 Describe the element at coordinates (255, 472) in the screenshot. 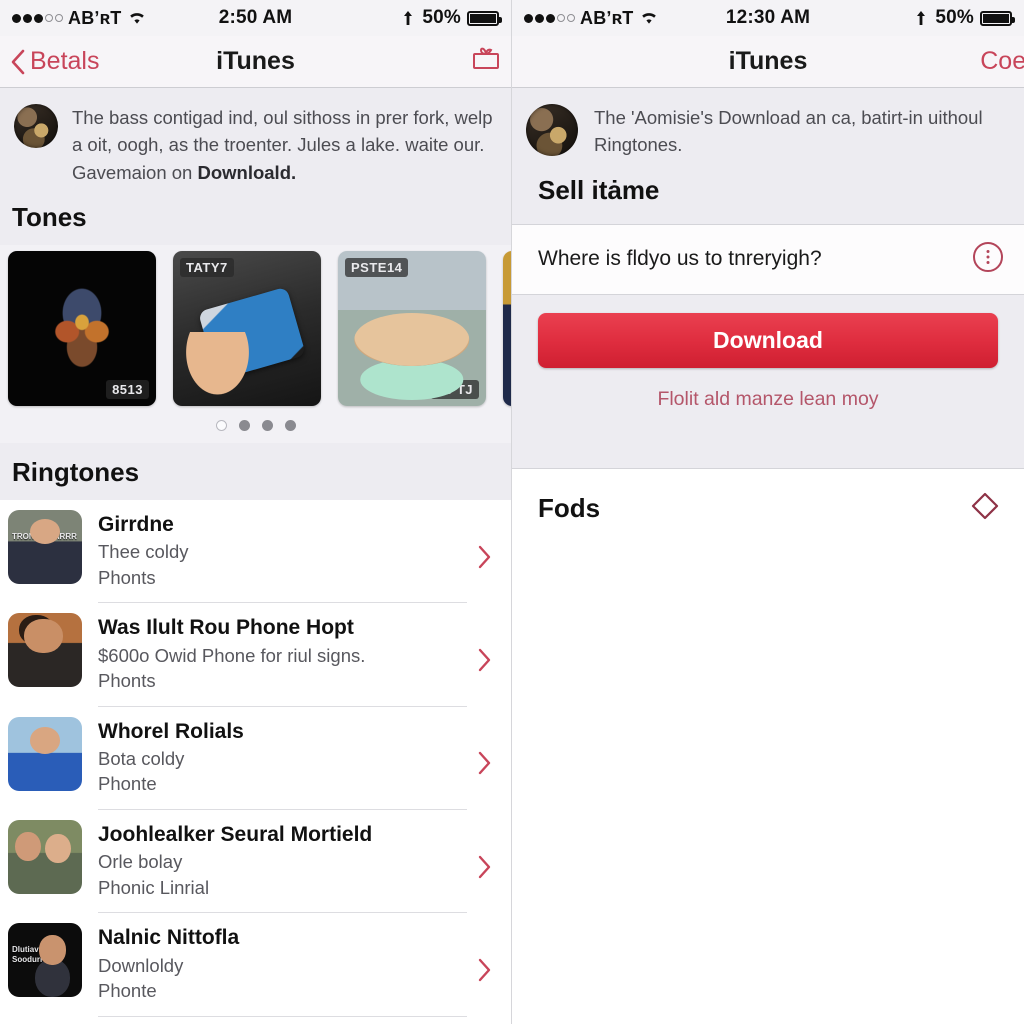

I see `ringtones-section-header: Ringtones` at that location.